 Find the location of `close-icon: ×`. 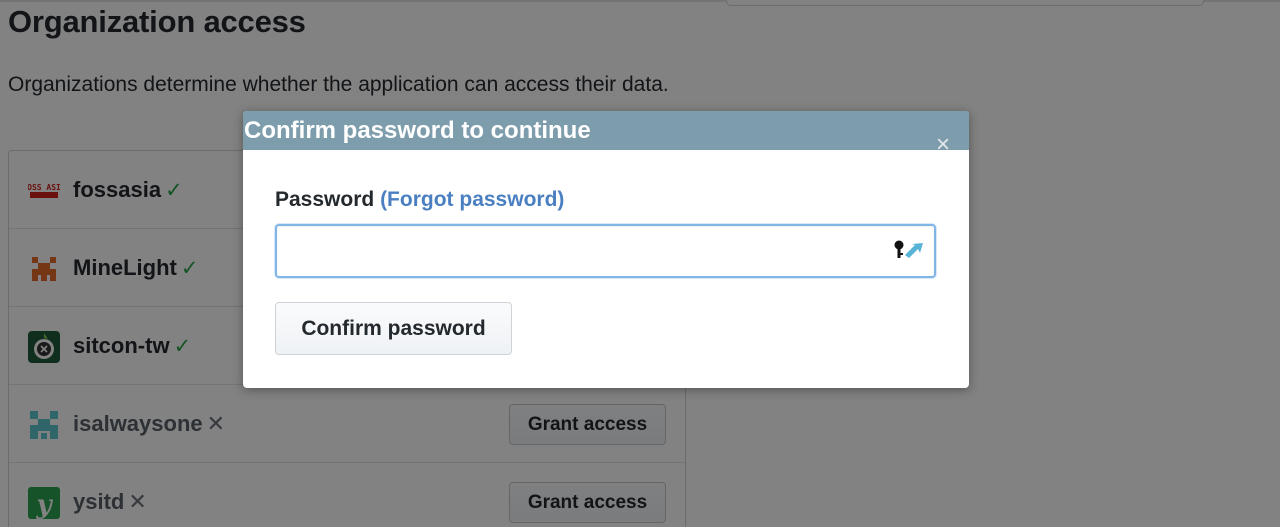

close-icon: × is located at coordinates (943, 145).